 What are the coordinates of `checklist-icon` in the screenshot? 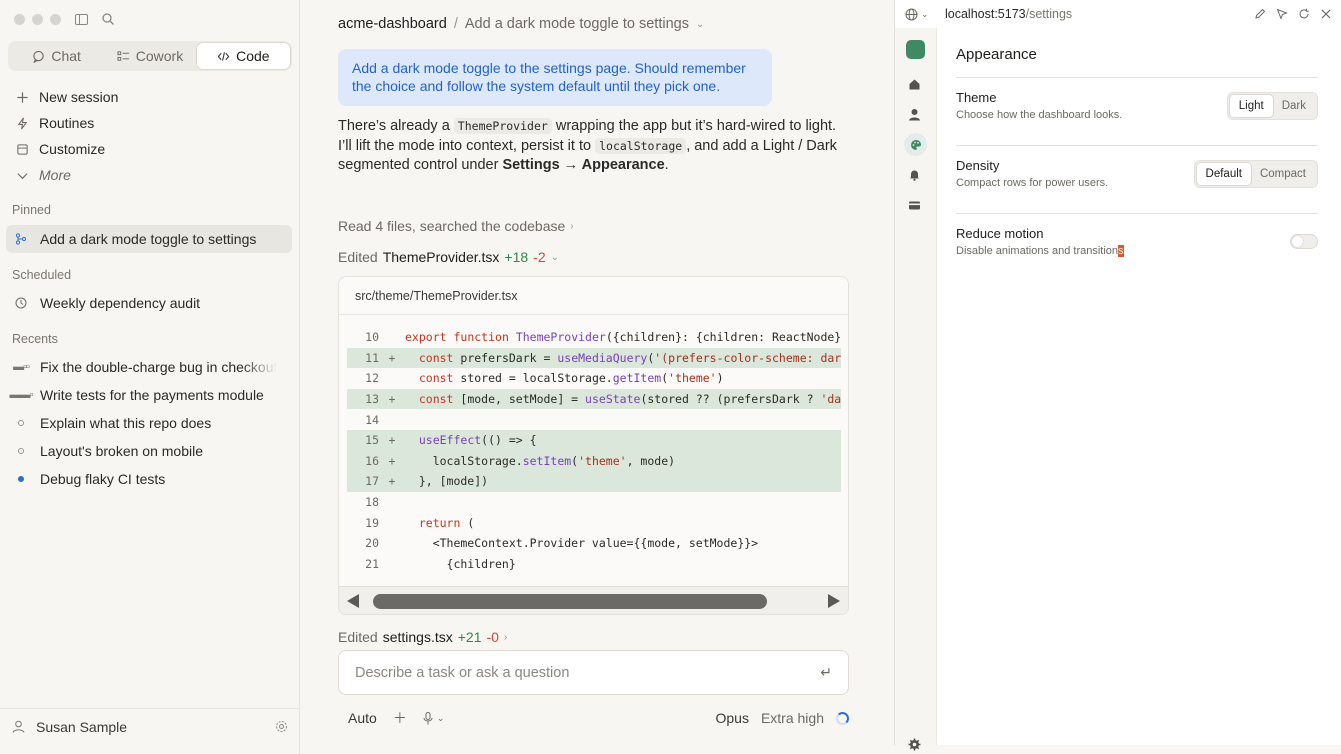 It's located at (123, 55).